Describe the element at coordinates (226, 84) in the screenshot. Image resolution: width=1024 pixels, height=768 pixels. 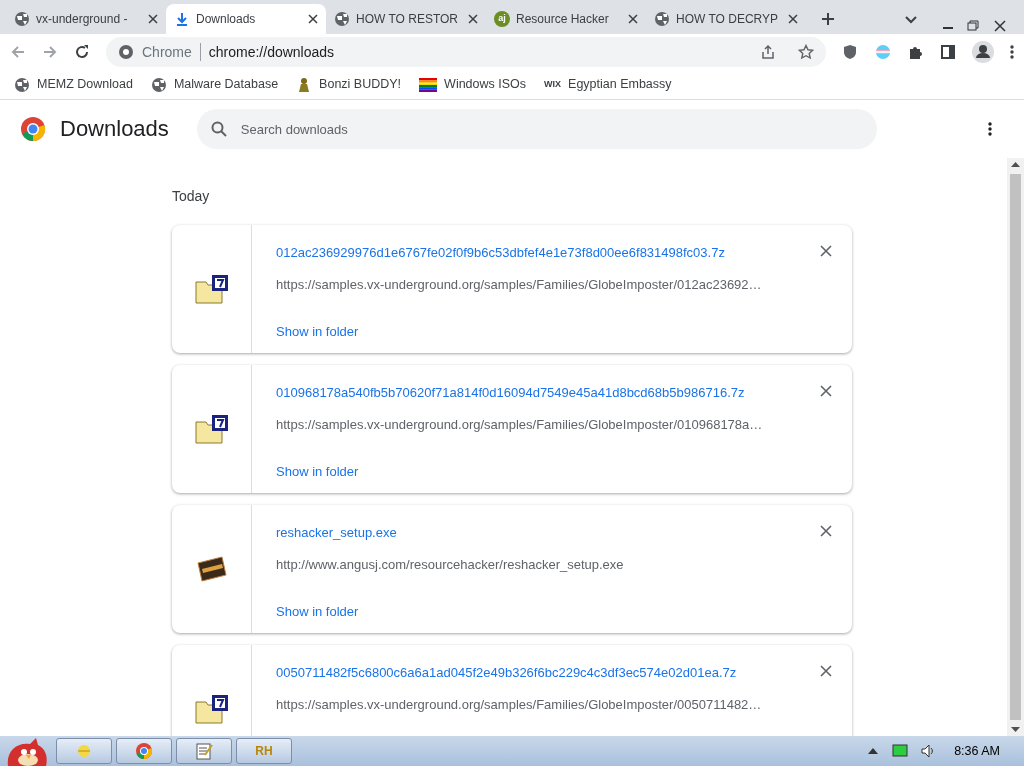
I see `bookmark-link: Malware Database` at that location.